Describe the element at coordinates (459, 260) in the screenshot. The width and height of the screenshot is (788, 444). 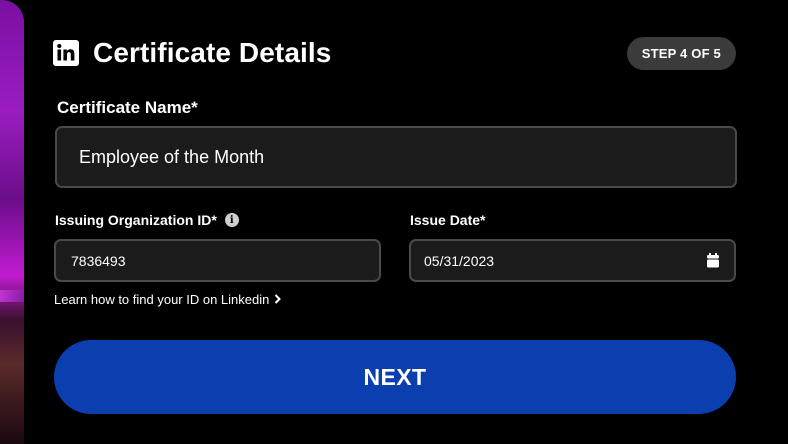
I see `issue-date-value: 05/31/2023` at that location.